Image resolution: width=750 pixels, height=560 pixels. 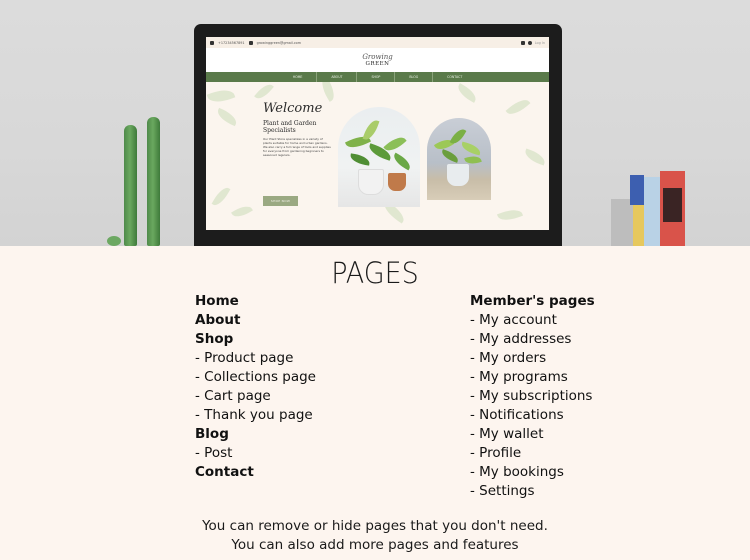 I want to click on site-nav-shop: SHOP, so click(x=376, y=77).